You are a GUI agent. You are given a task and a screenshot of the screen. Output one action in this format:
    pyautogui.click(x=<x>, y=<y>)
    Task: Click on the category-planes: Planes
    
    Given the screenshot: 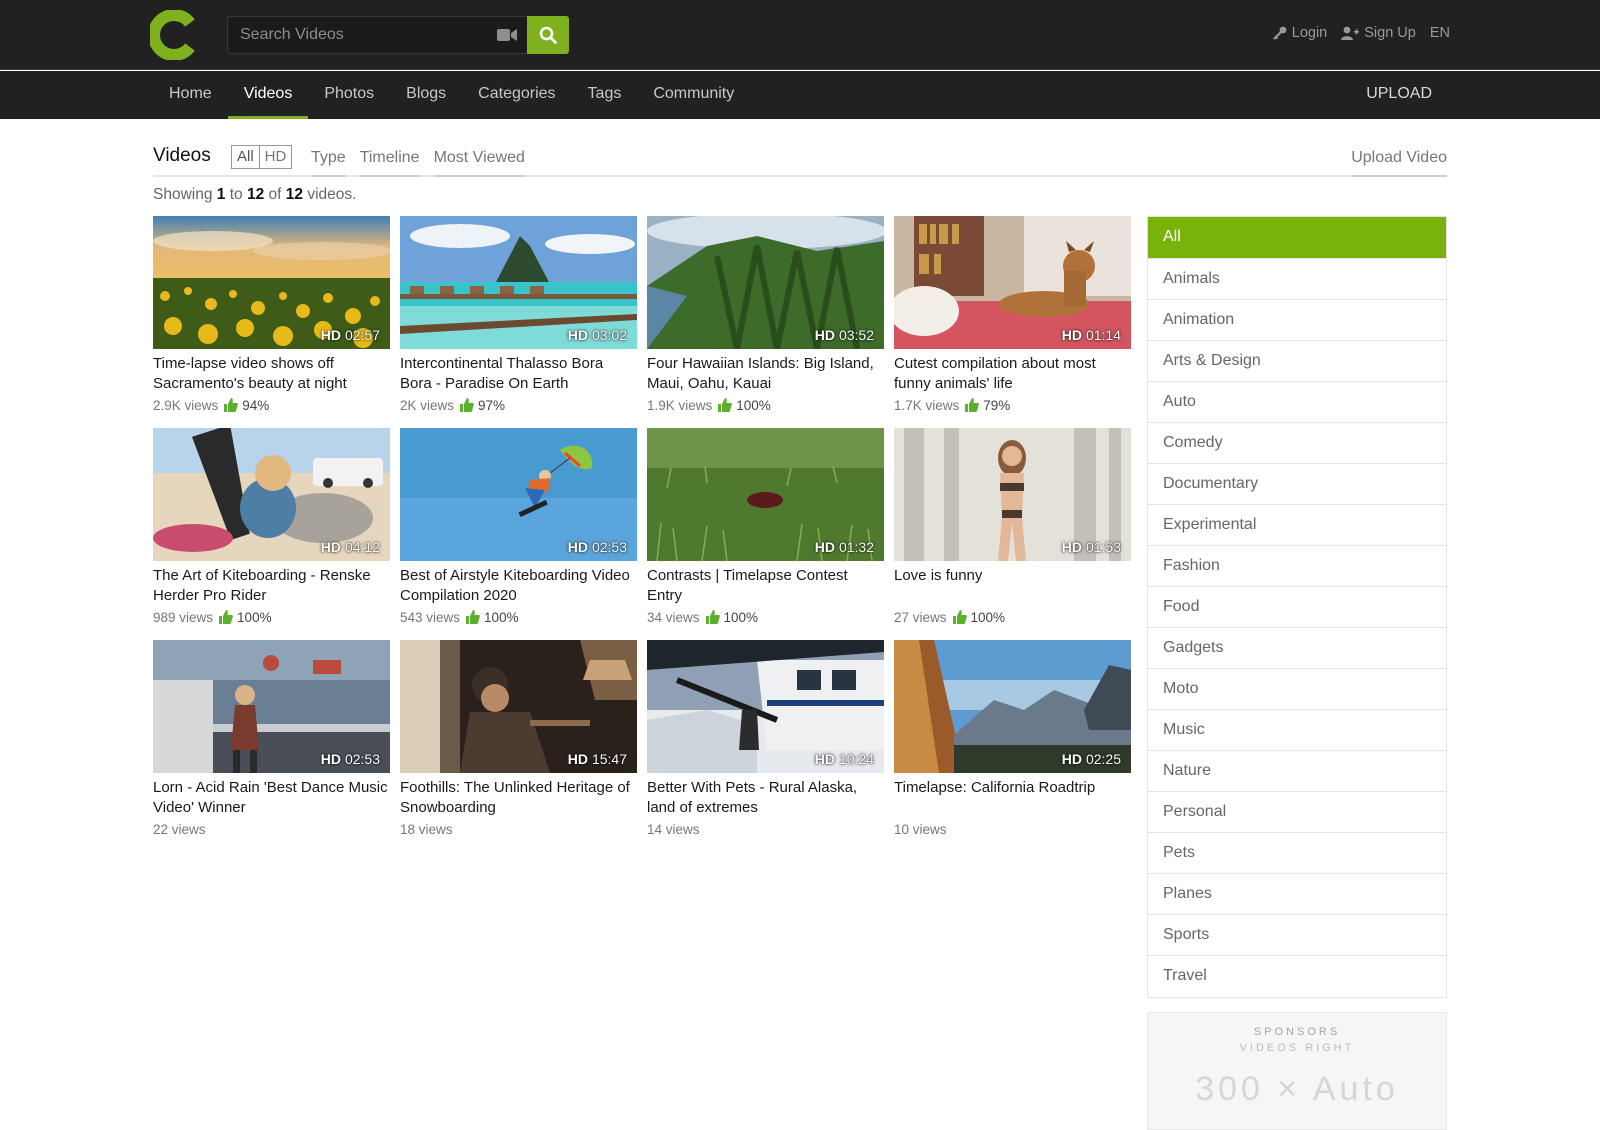 What is the action you would take?
    pyautogui.click(x=1297, y=894)
    